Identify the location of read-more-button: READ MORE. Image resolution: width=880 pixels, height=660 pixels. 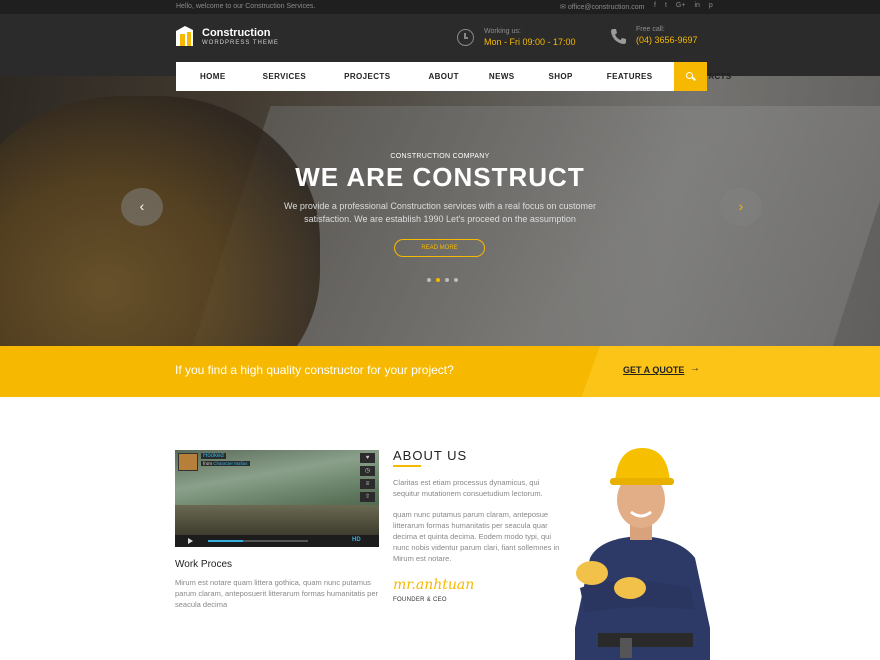
(439, 248).